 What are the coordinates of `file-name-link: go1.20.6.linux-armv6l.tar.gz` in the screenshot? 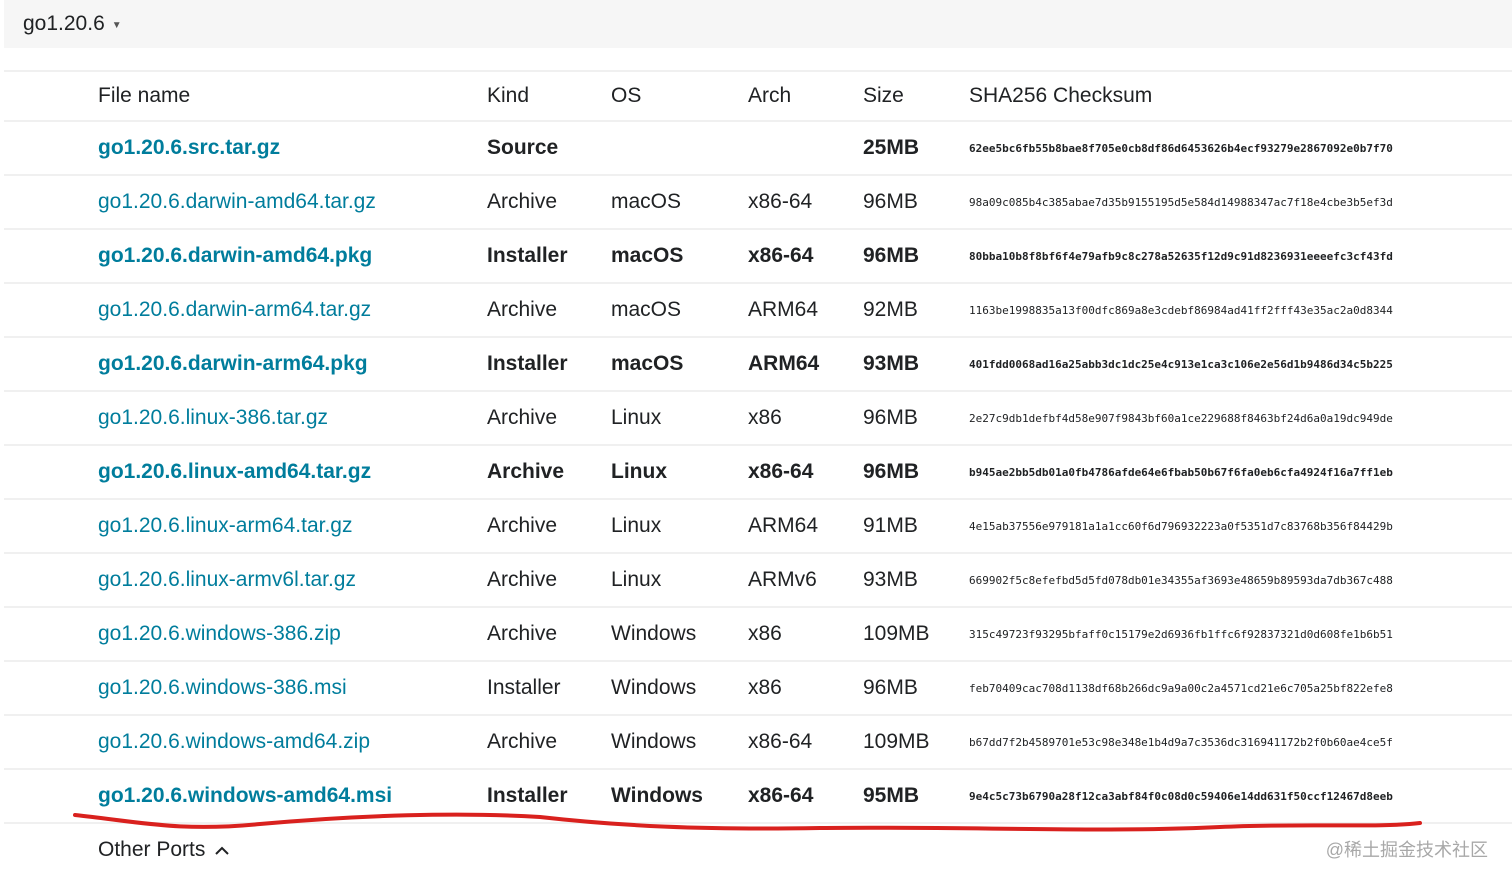 It's located at (227, 580).